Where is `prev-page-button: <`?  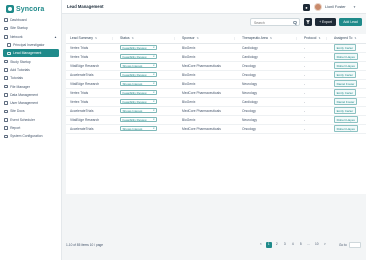
prev-page-button: < is located at coordinates (261, 245).